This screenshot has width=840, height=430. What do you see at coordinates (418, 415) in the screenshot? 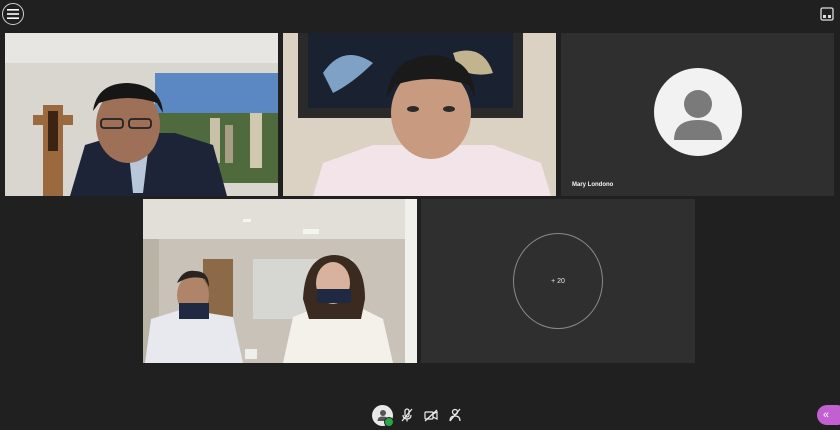
I see `call-toolbar` at bounding box center [418, 415].